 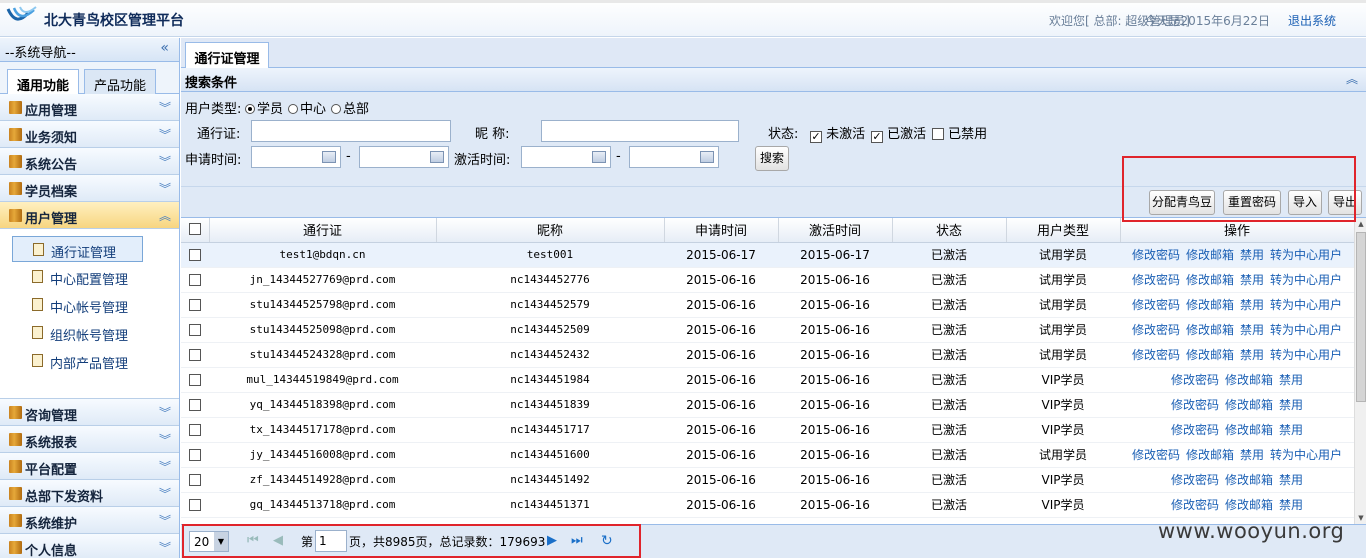 I want to click on apply-time-start, so click(x=296, y=157).